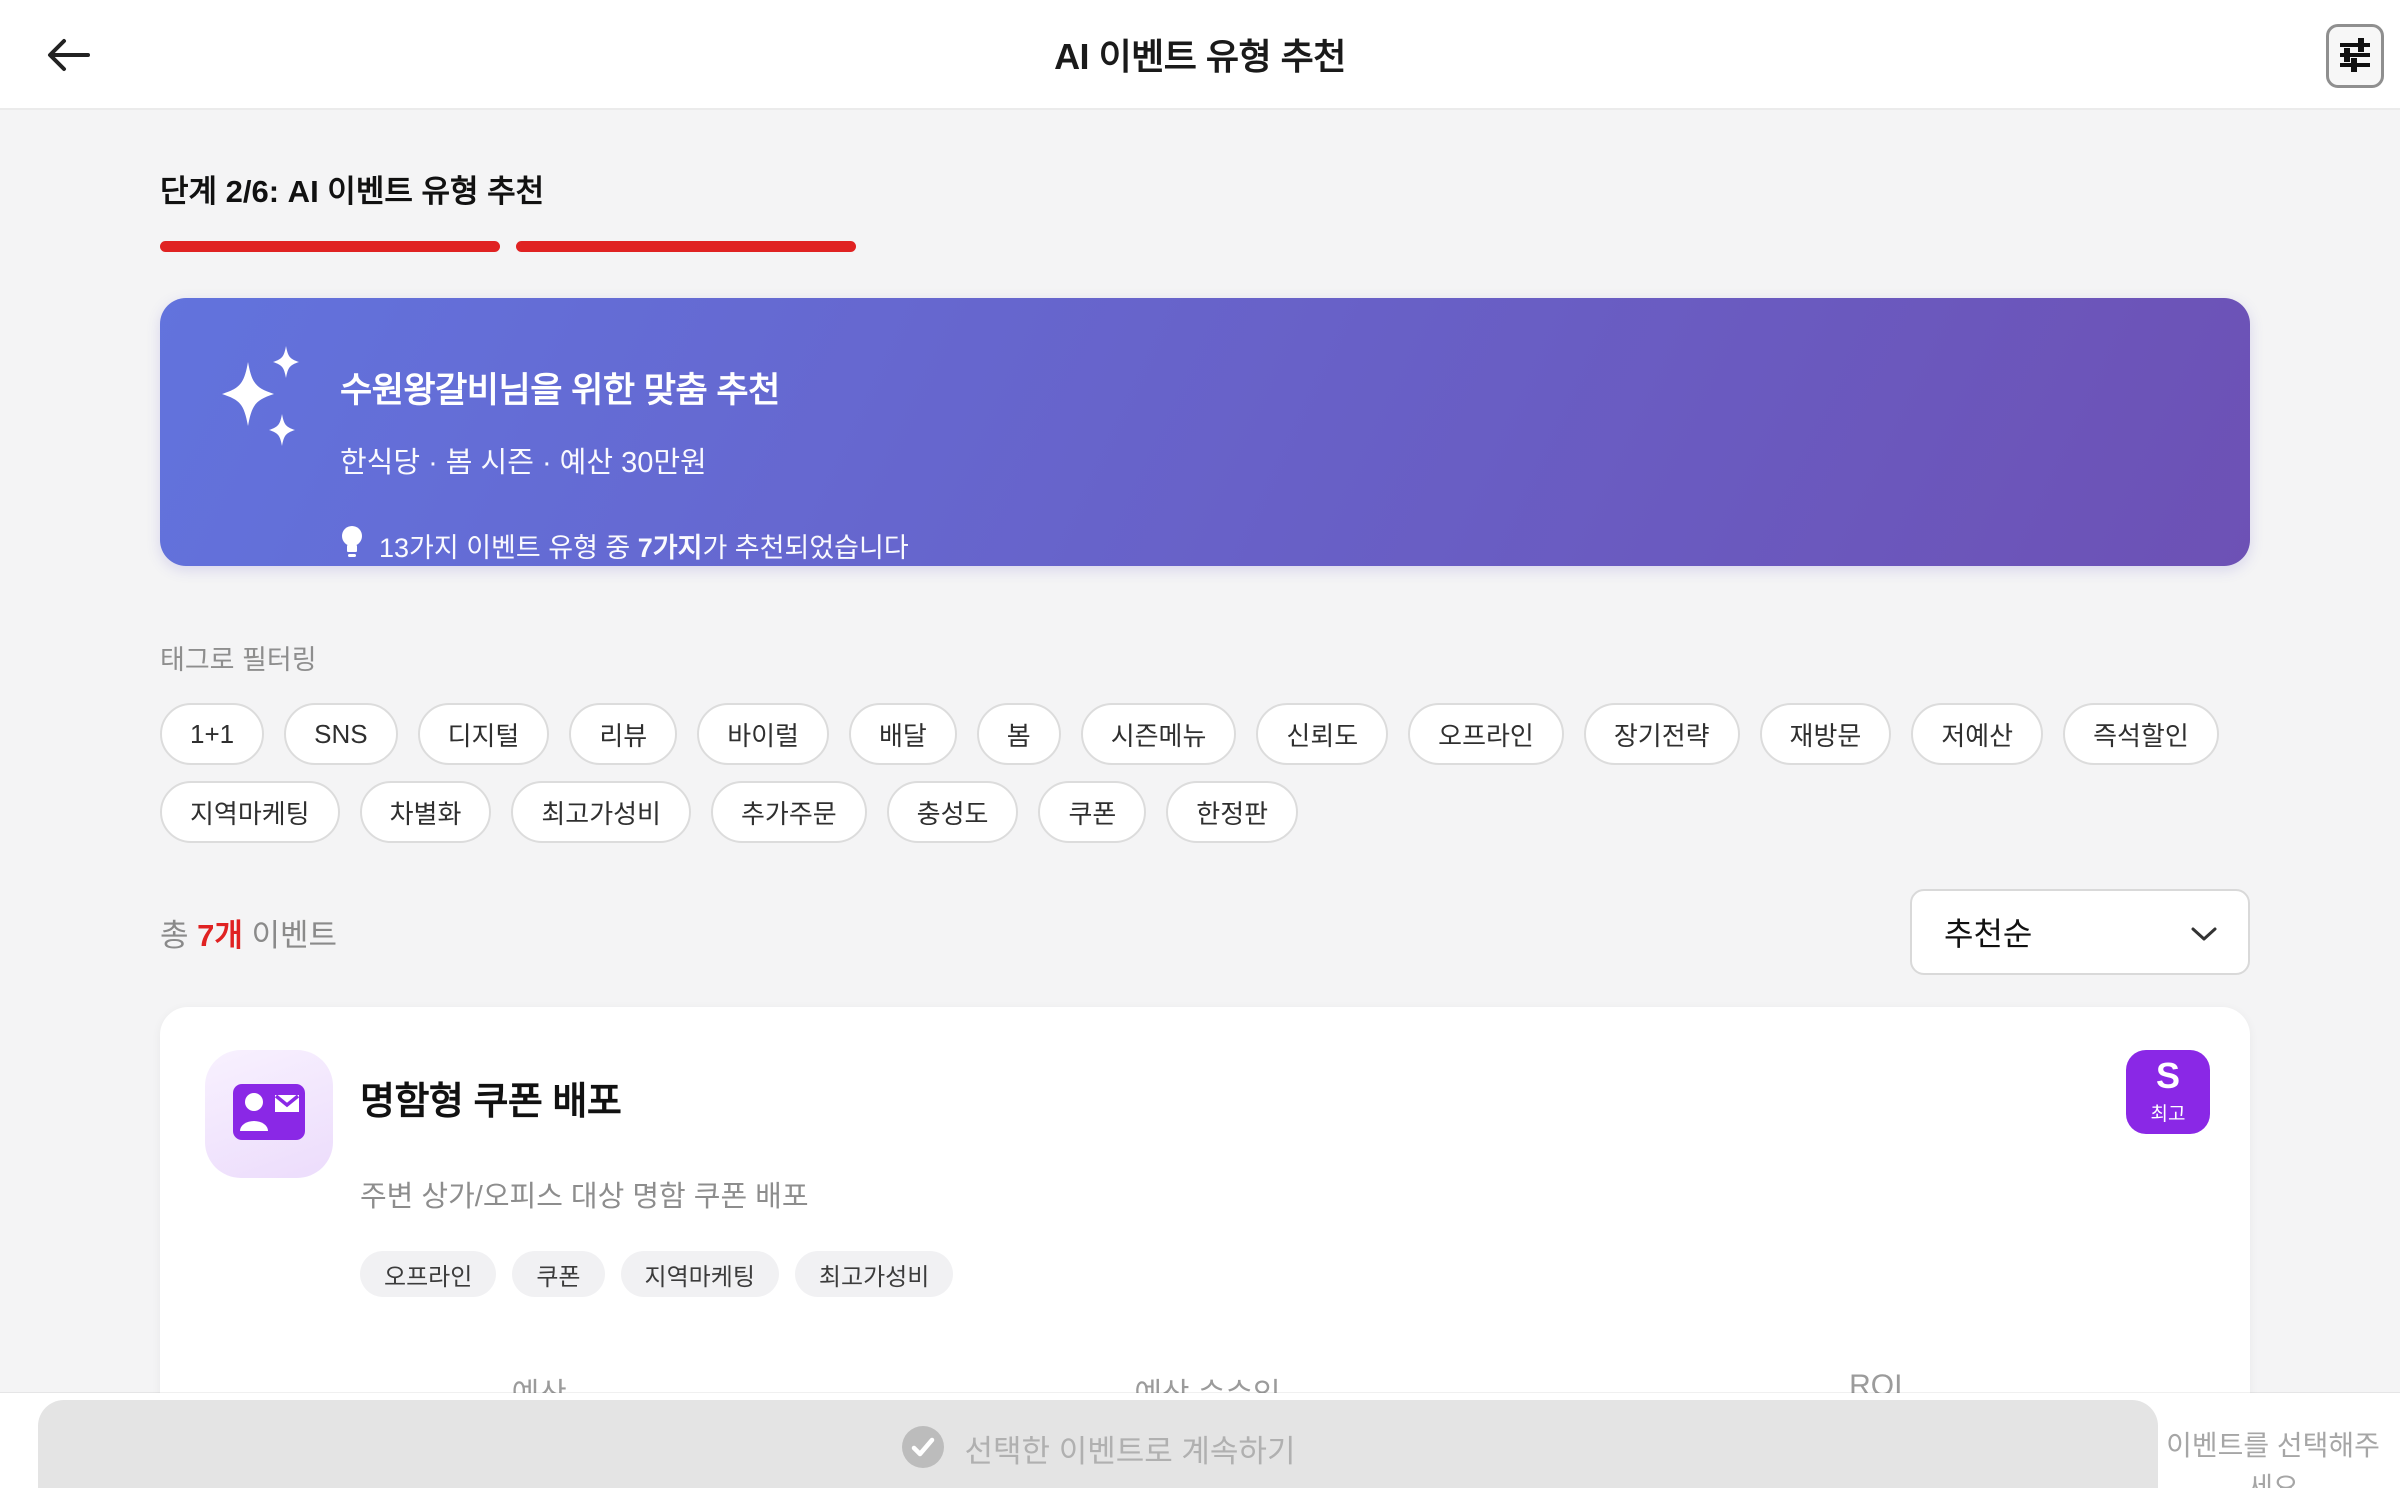 This screenshot has height=1488, width=2400. I want to click on continue-button: 선택한 이벤트로 계속하기, so click(1098, 1444).